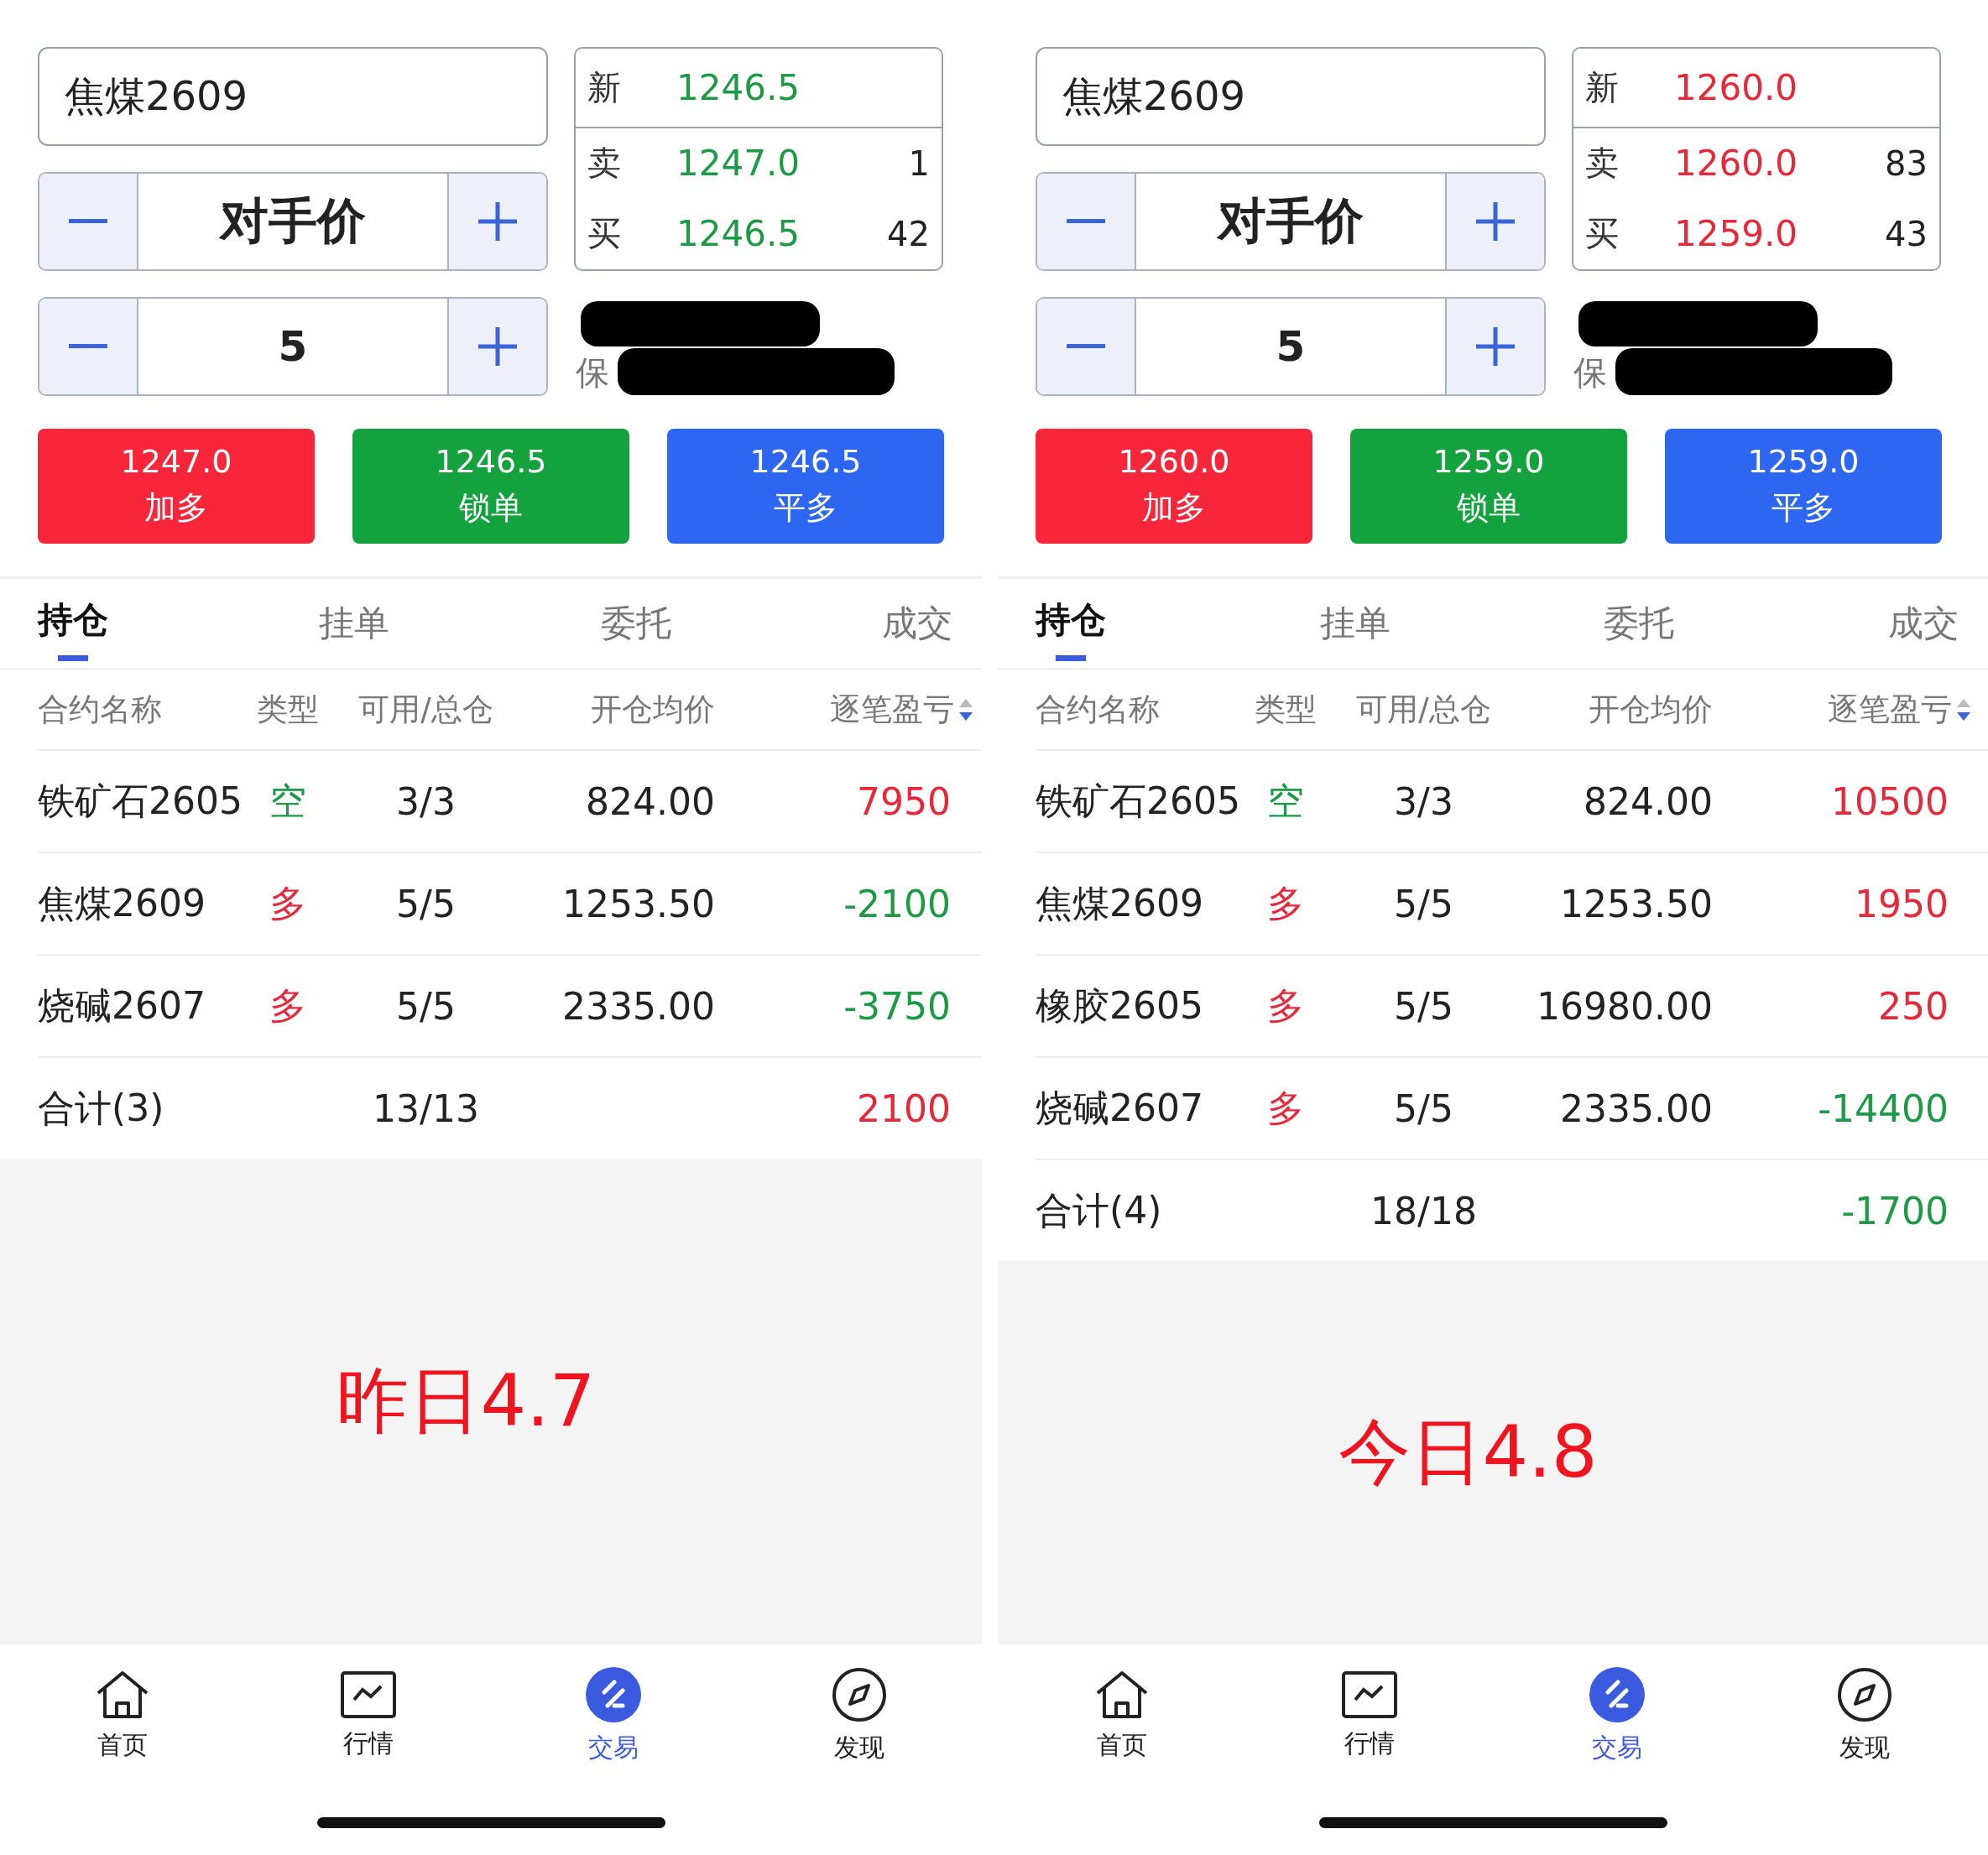 This screenshot has height=1855, width=1988. What do you see at coordinates (738, 164) in the screenshot?
I see `quote-price: 1247.0` at bounding box center [738, 164].